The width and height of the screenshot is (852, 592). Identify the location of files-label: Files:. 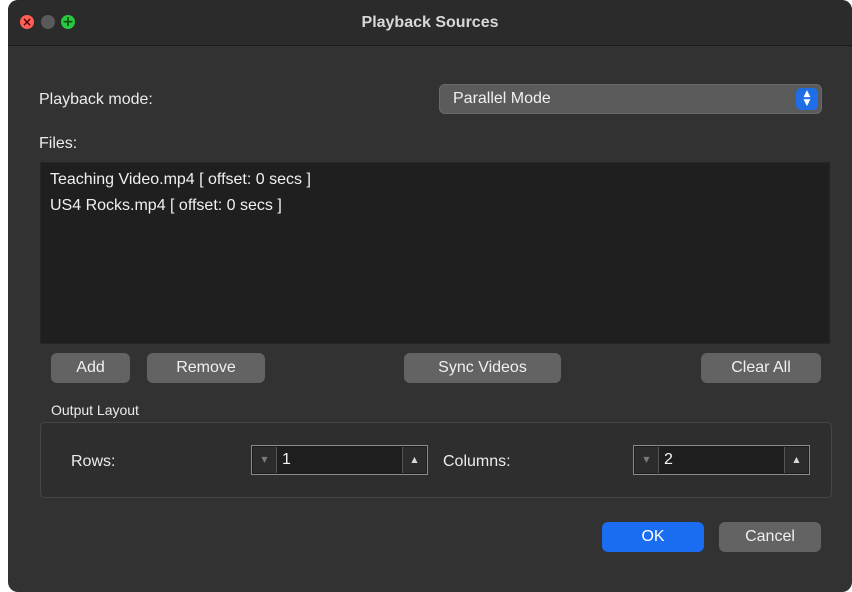
(58, 143).